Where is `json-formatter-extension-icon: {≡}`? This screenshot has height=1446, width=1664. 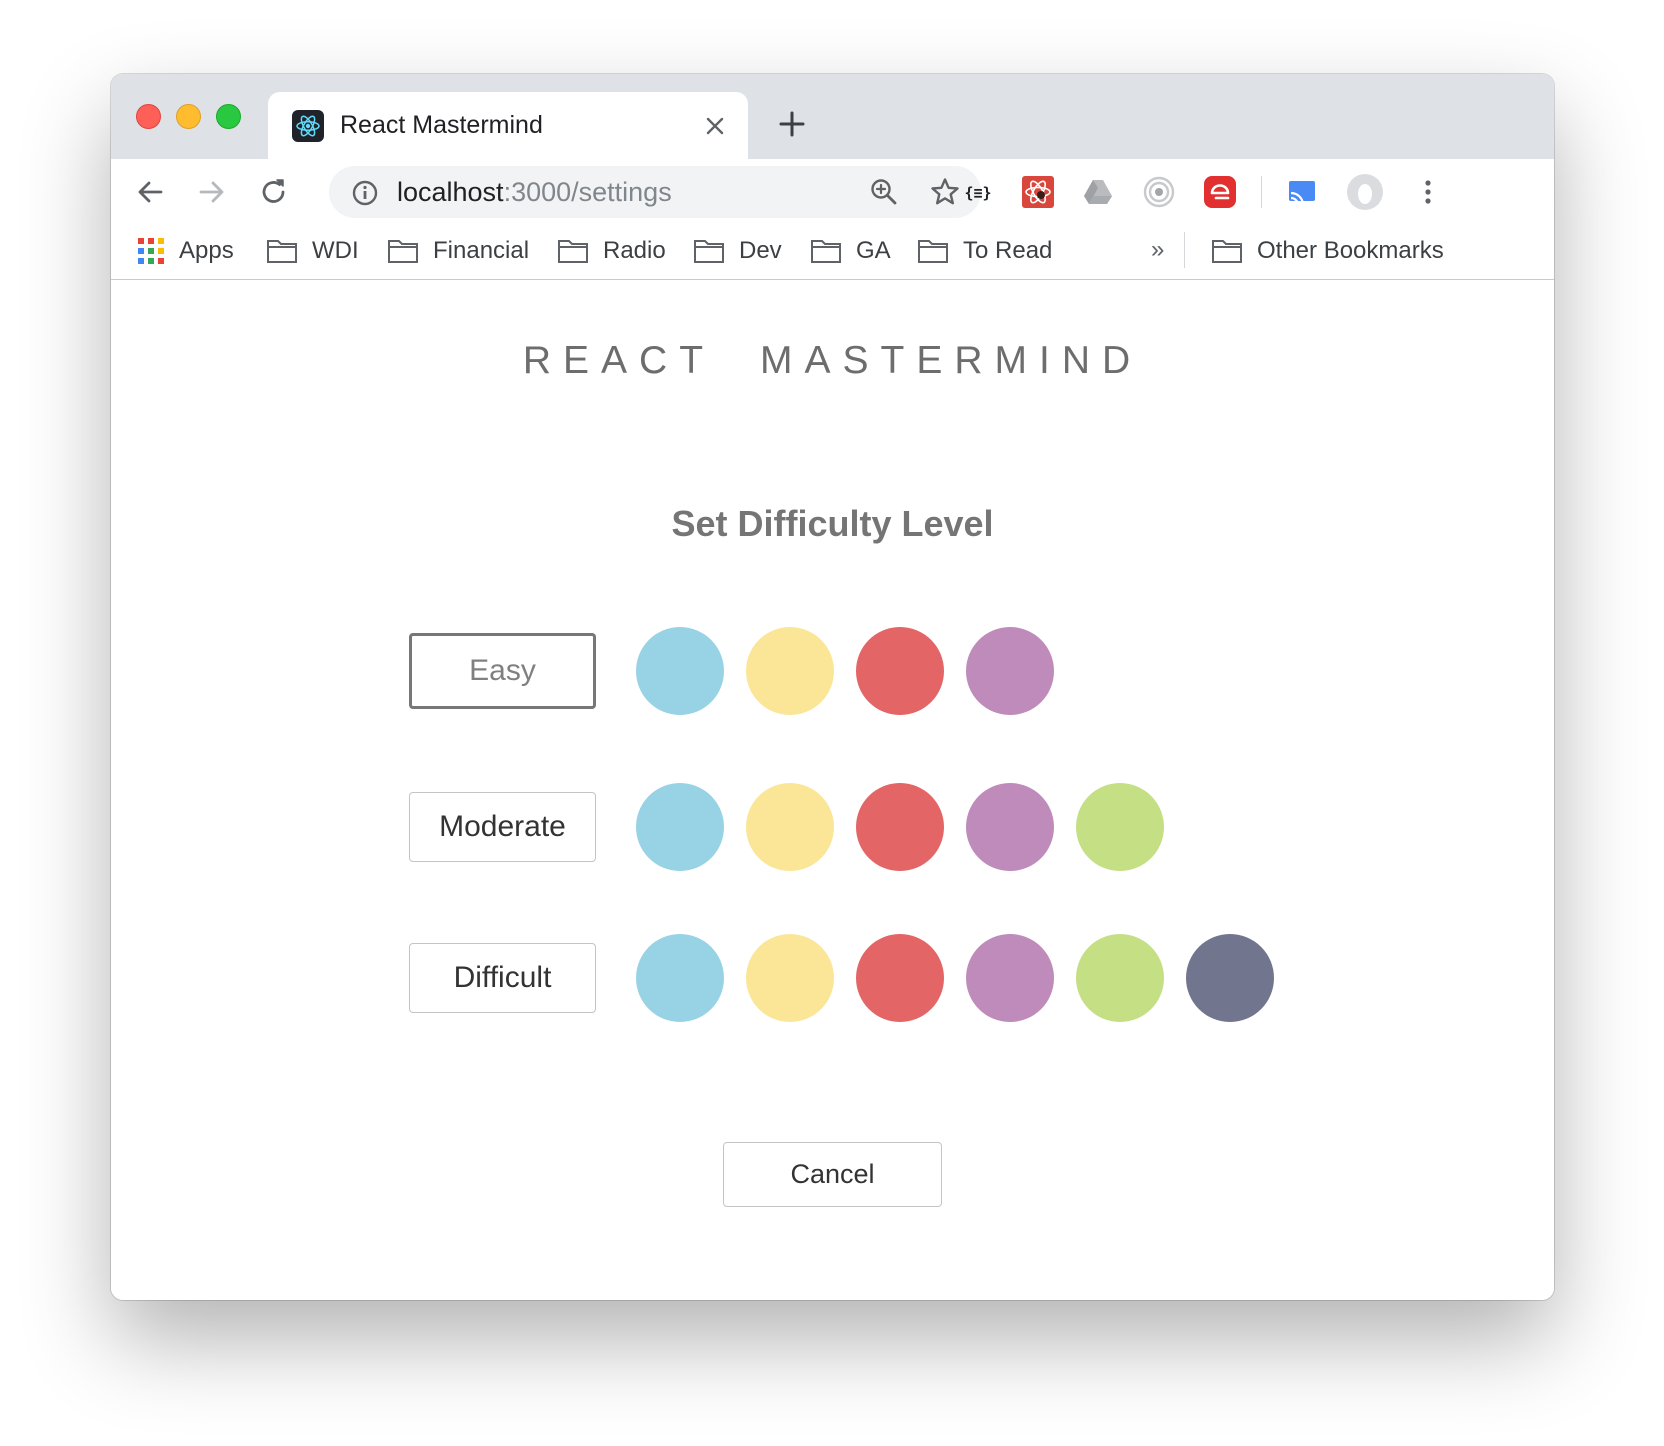
json-formatter-extension-icon: {≡} is located at coordinates (978, 192).